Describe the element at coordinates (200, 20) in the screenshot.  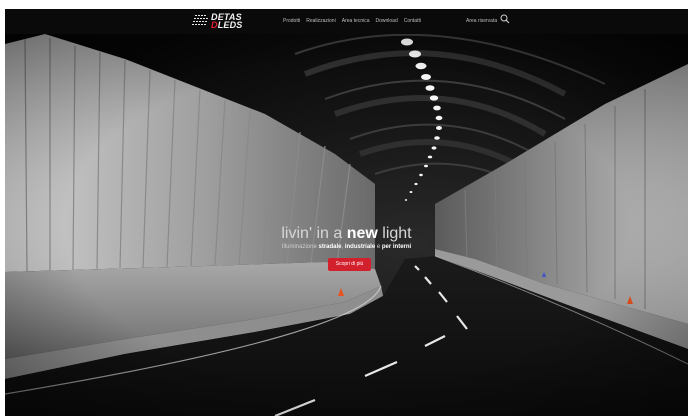
I see `logo-grid-icon` at that location.